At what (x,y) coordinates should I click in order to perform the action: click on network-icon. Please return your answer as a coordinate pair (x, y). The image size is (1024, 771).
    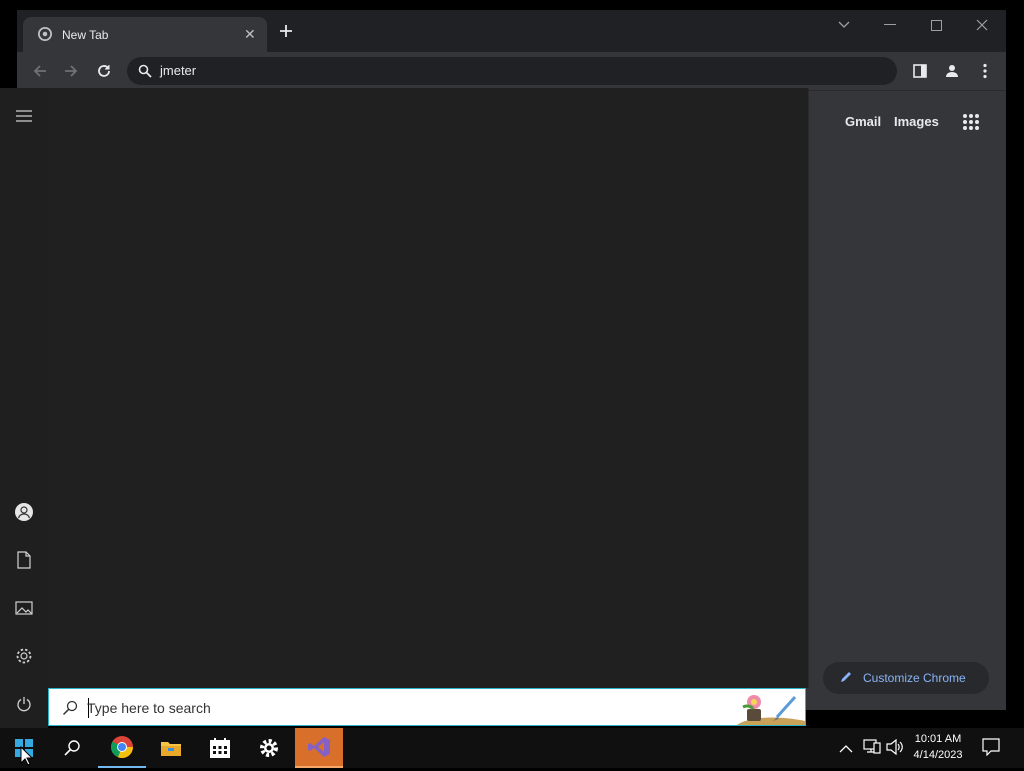
    Looking at the image, I should click on (872, 749).